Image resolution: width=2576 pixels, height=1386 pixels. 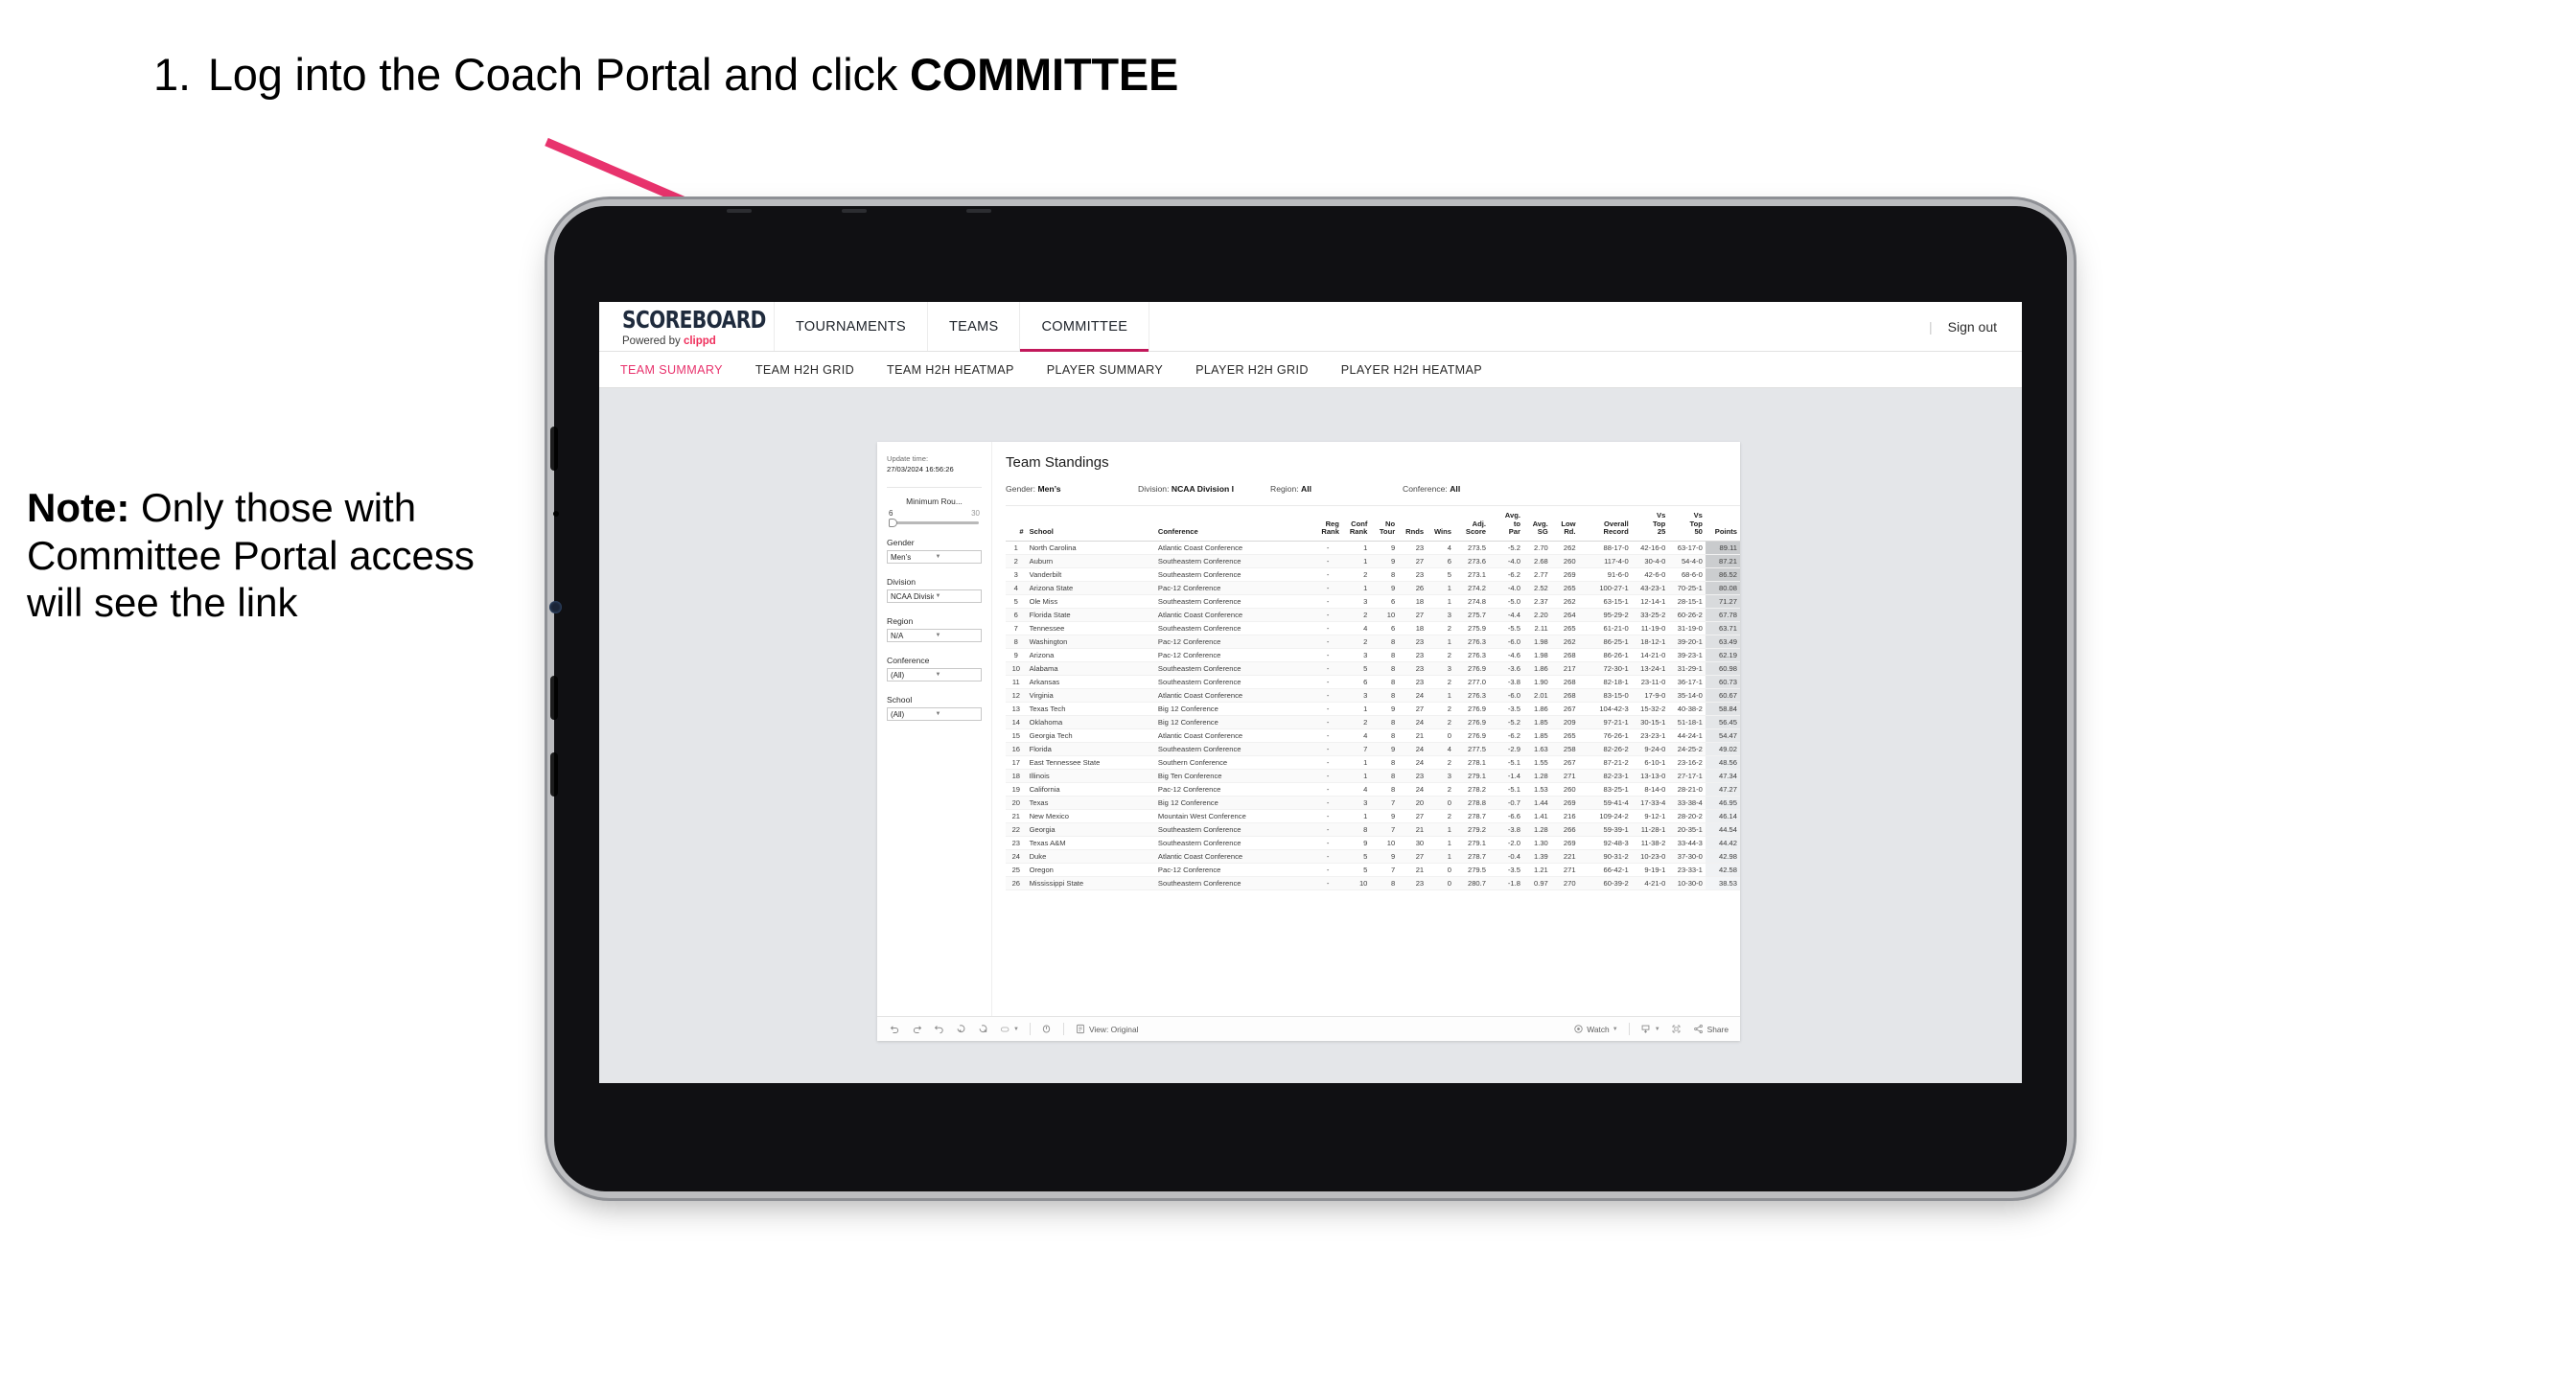 What do you see at coordinates (1973, 327) in the screenshot?
I see `sign-out-link: Sign out` at bounding box center [1973, 327].